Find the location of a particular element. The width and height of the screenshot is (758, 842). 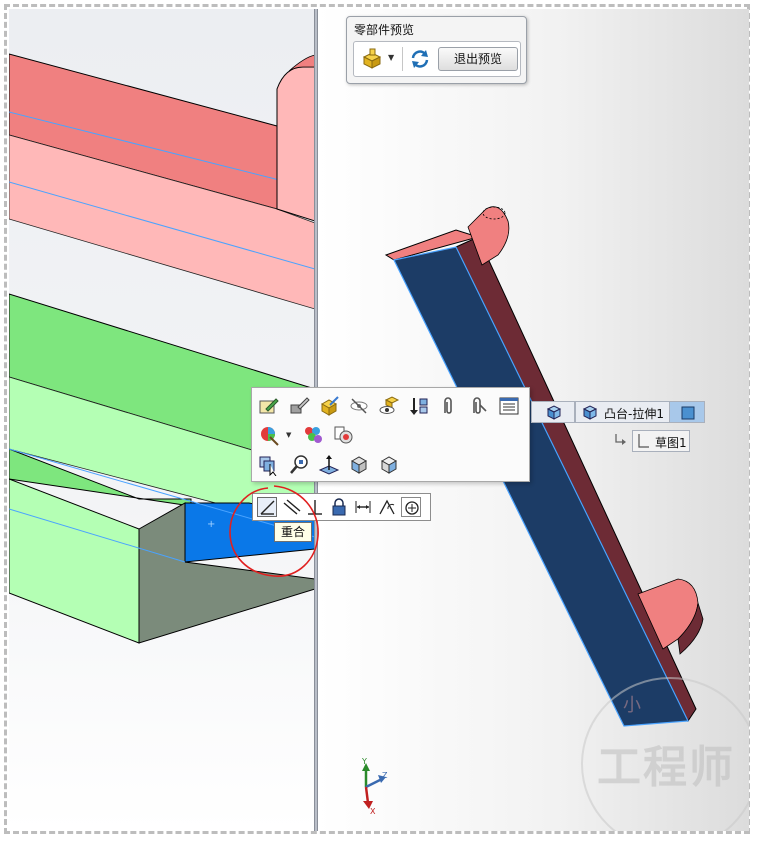

breadcrumb-part-item is located at coordinates (553, 412).